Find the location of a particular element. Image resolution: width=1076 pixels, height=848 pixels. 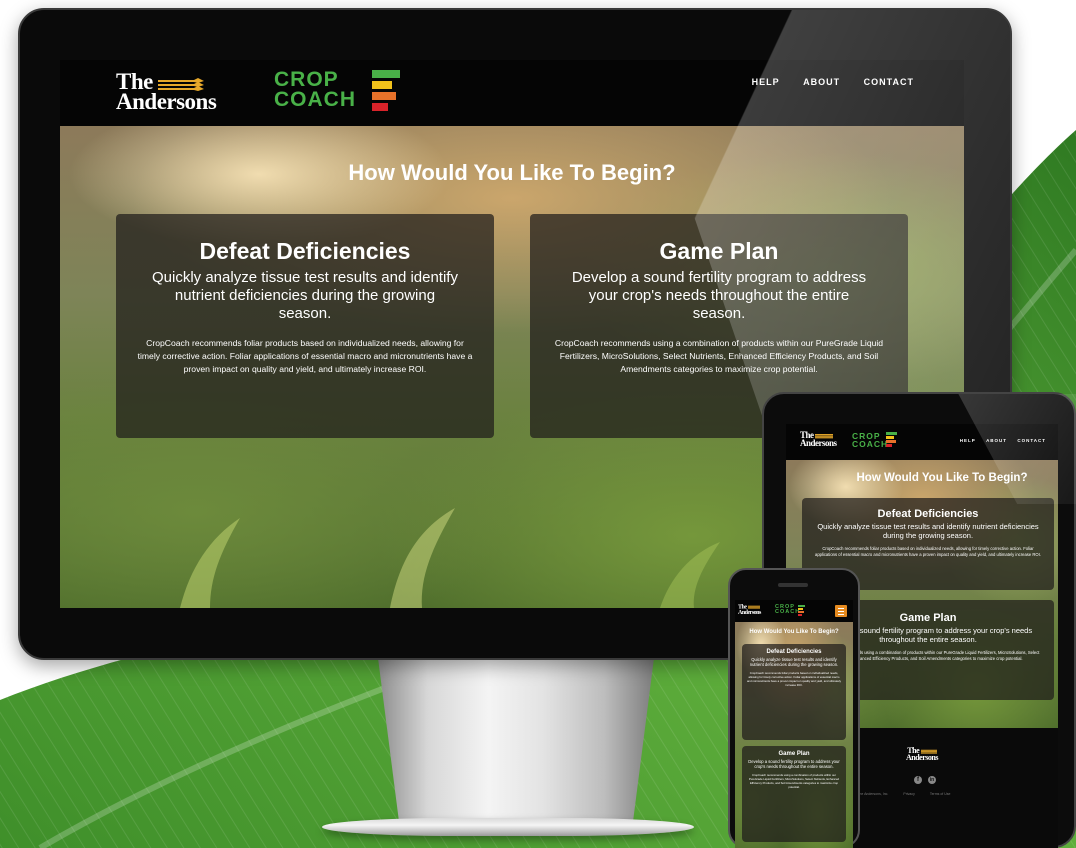

footer-andersons-logo: The Andersons is located at coordinates (922, 754).